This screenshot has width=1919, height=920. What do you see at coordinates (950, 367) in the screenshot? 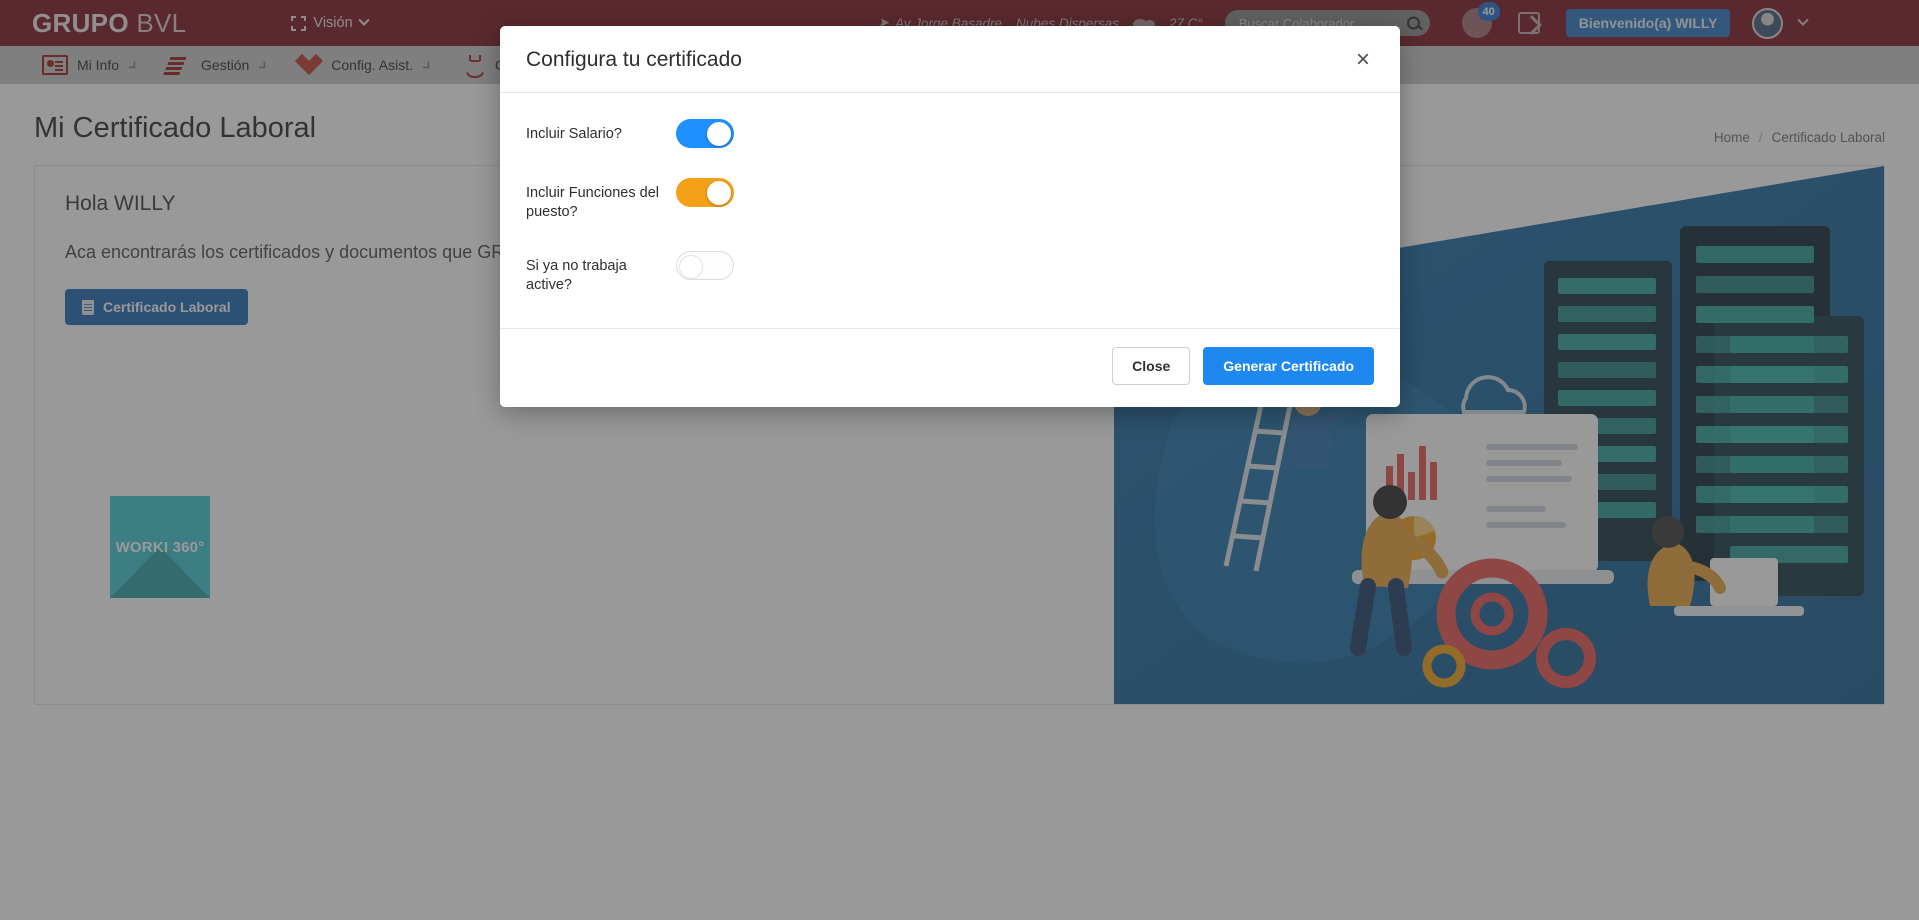
I see `modal-footer: Close Generar Certificado` at bounding box center [950, 367].